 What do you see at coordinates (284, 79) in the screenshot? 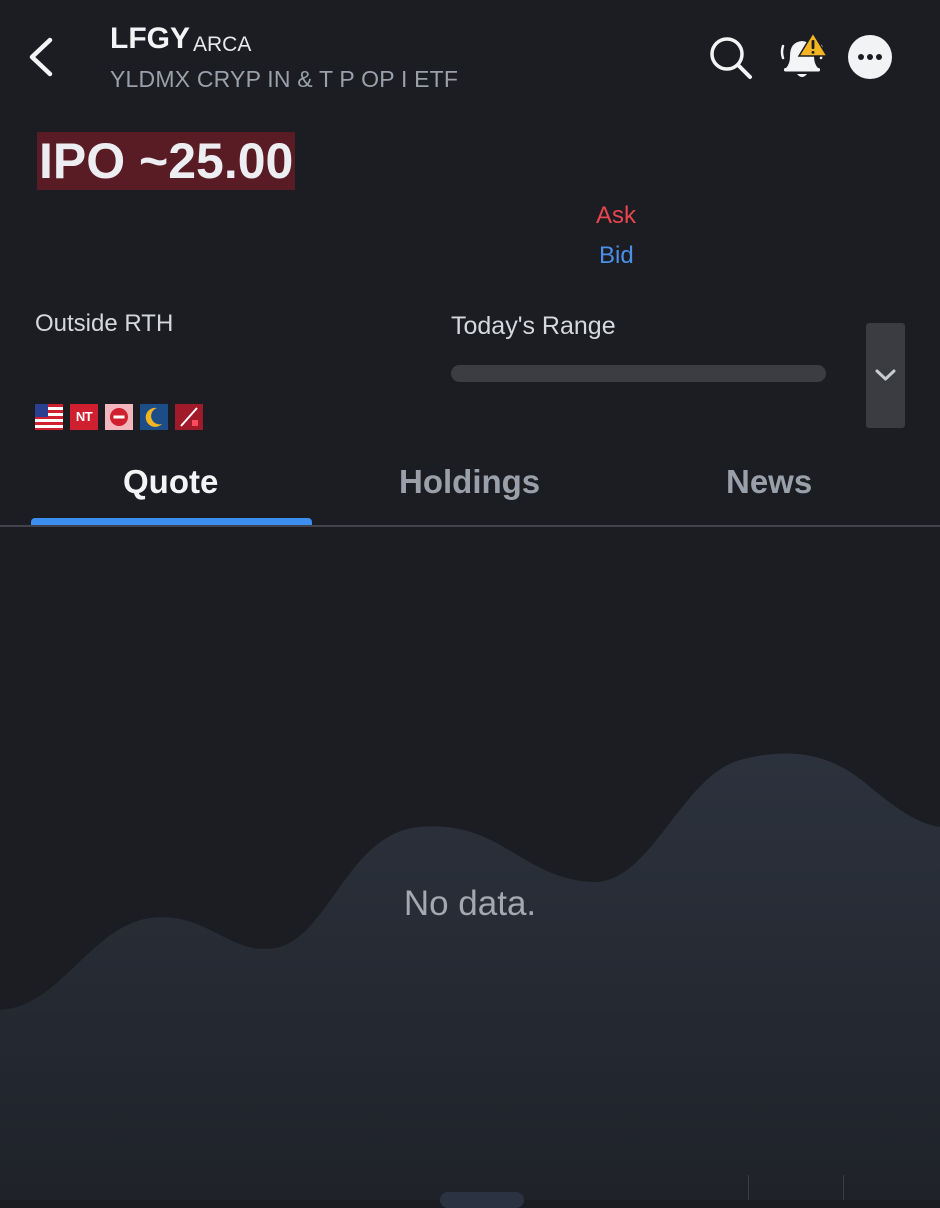
I see `security-full-name: YLDMX CRYP IN & T P OP I ETF` at bounding box center [284, 79].